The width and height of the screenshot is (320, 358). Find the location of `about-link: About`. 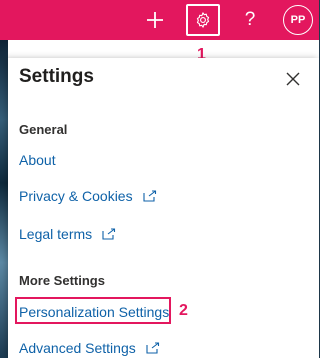

about-link: About is located at coordinates (37, 160).